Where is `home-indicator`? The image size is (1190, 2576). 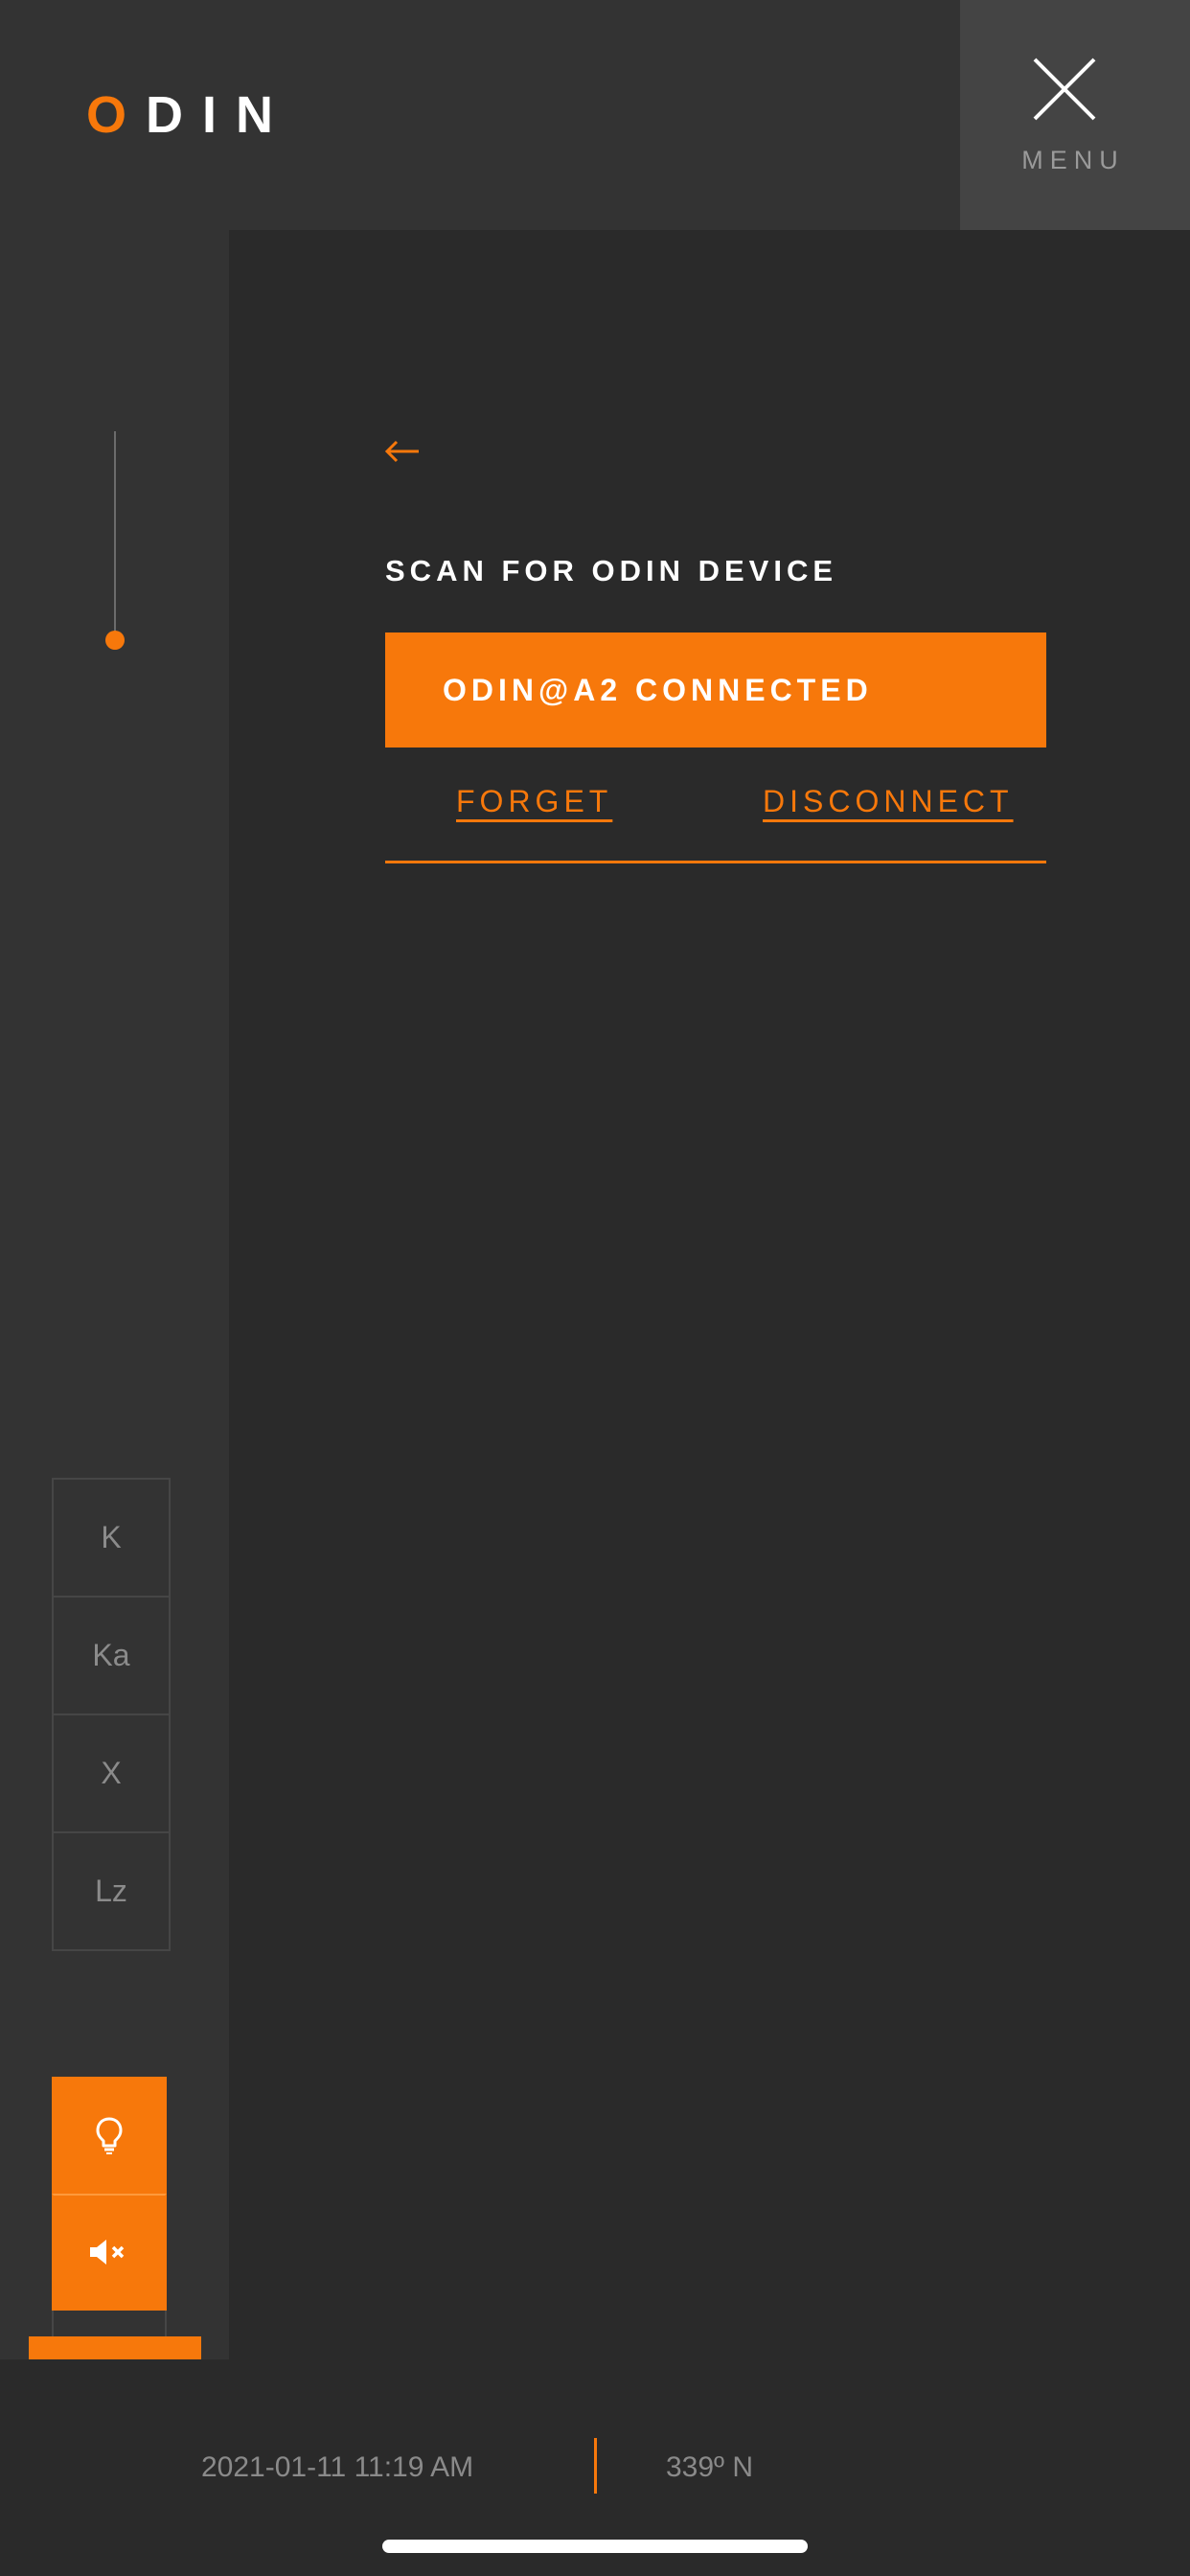
home-indicator is located at coordinates (595, 2546).